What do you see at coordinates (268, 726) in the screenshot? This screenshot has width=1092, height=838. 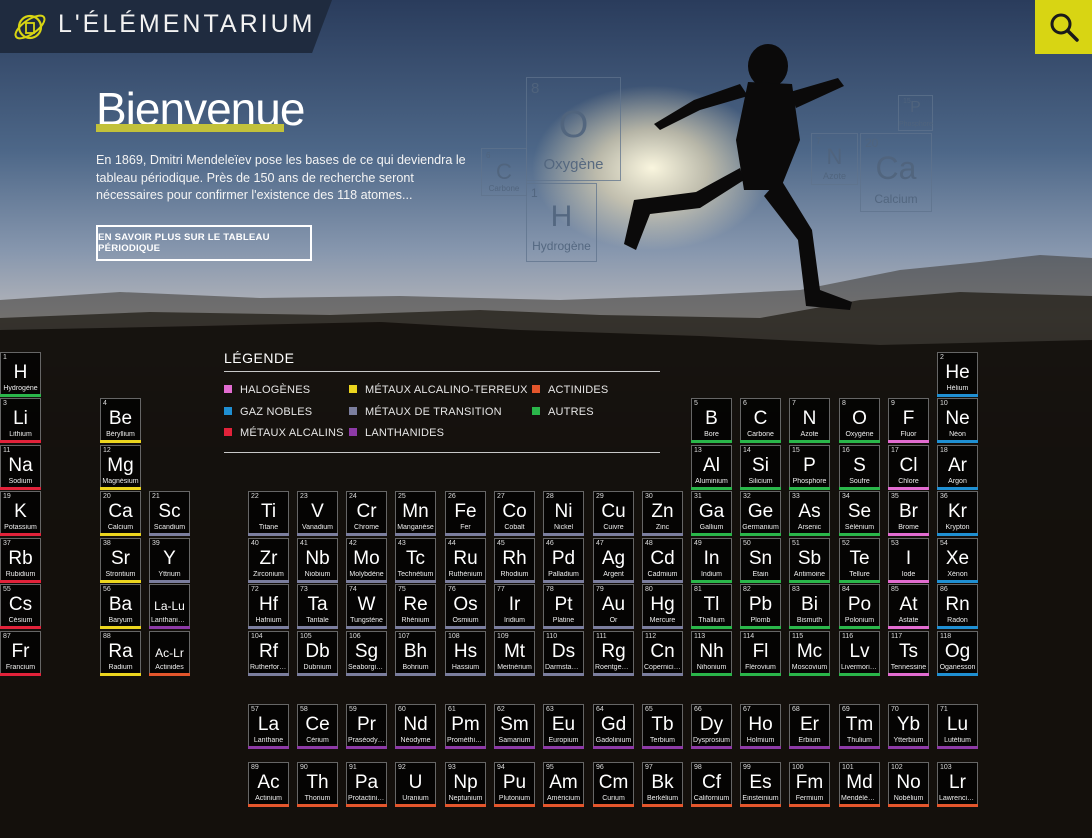 I see `element-tile-la: 57 La Lanthane` at bounding box center [268, 726].